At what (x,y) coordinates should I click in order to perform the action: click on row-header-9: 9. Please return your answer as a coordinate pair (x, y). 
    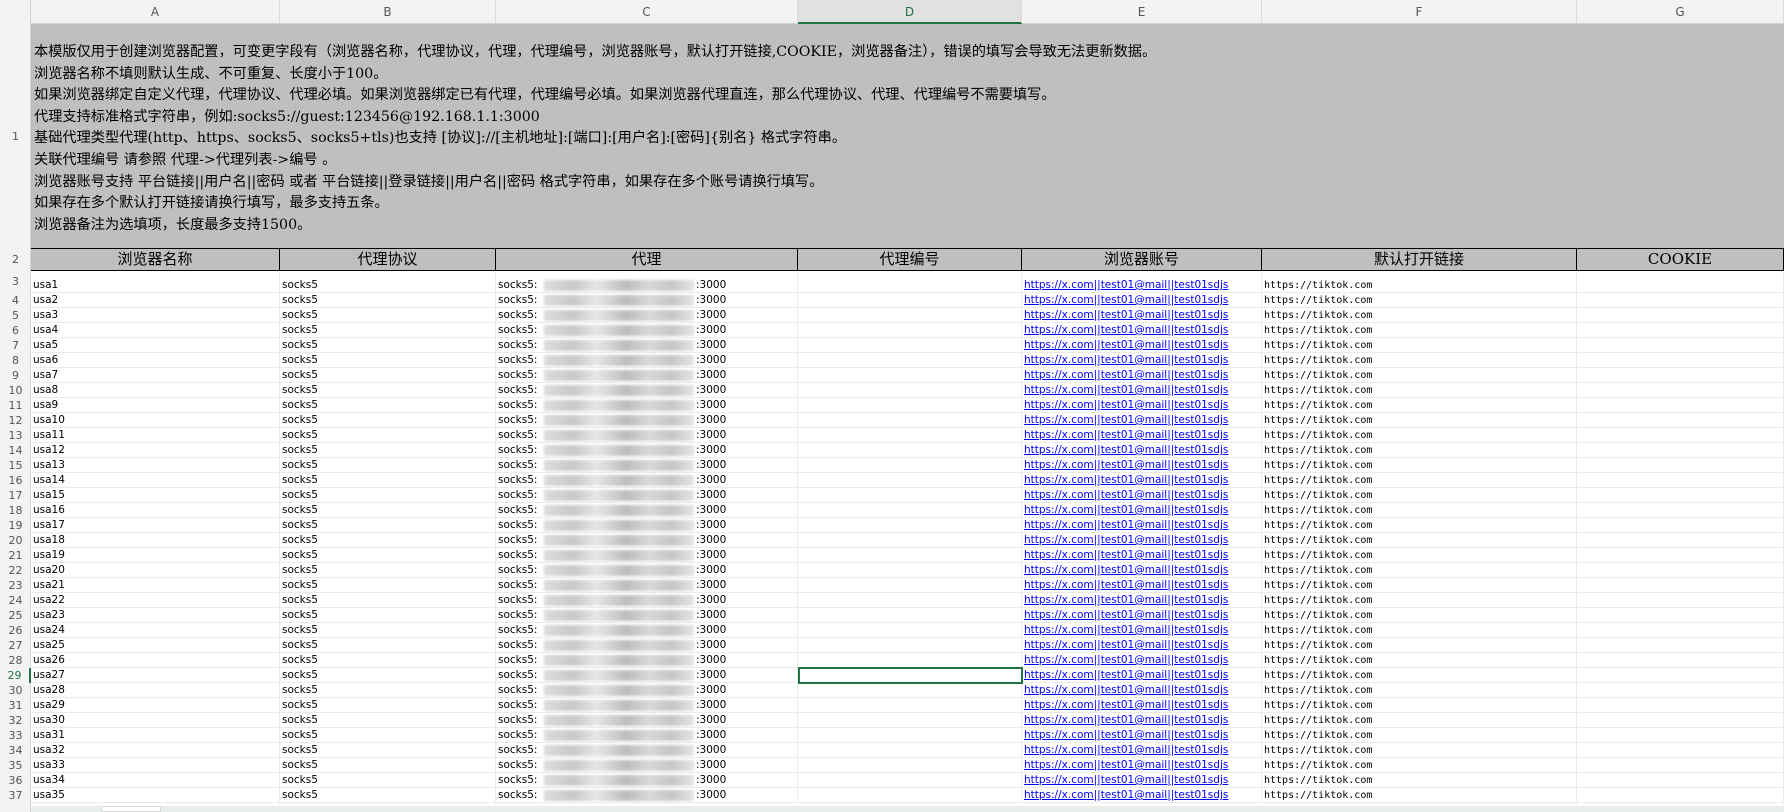
    Looking at the image, I should click on (15, 375).